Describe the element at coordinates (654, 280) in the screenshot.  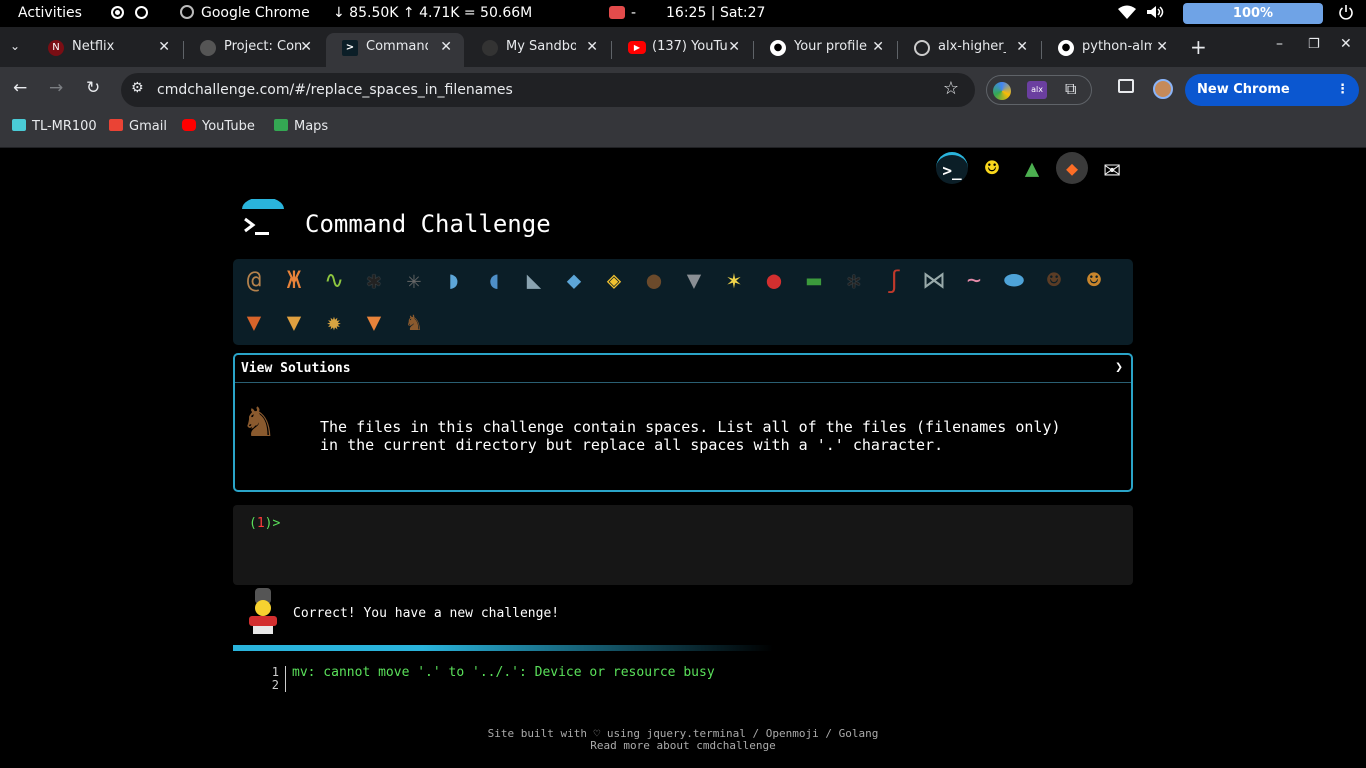
I see `hedgehog-icon: ●` at that location.